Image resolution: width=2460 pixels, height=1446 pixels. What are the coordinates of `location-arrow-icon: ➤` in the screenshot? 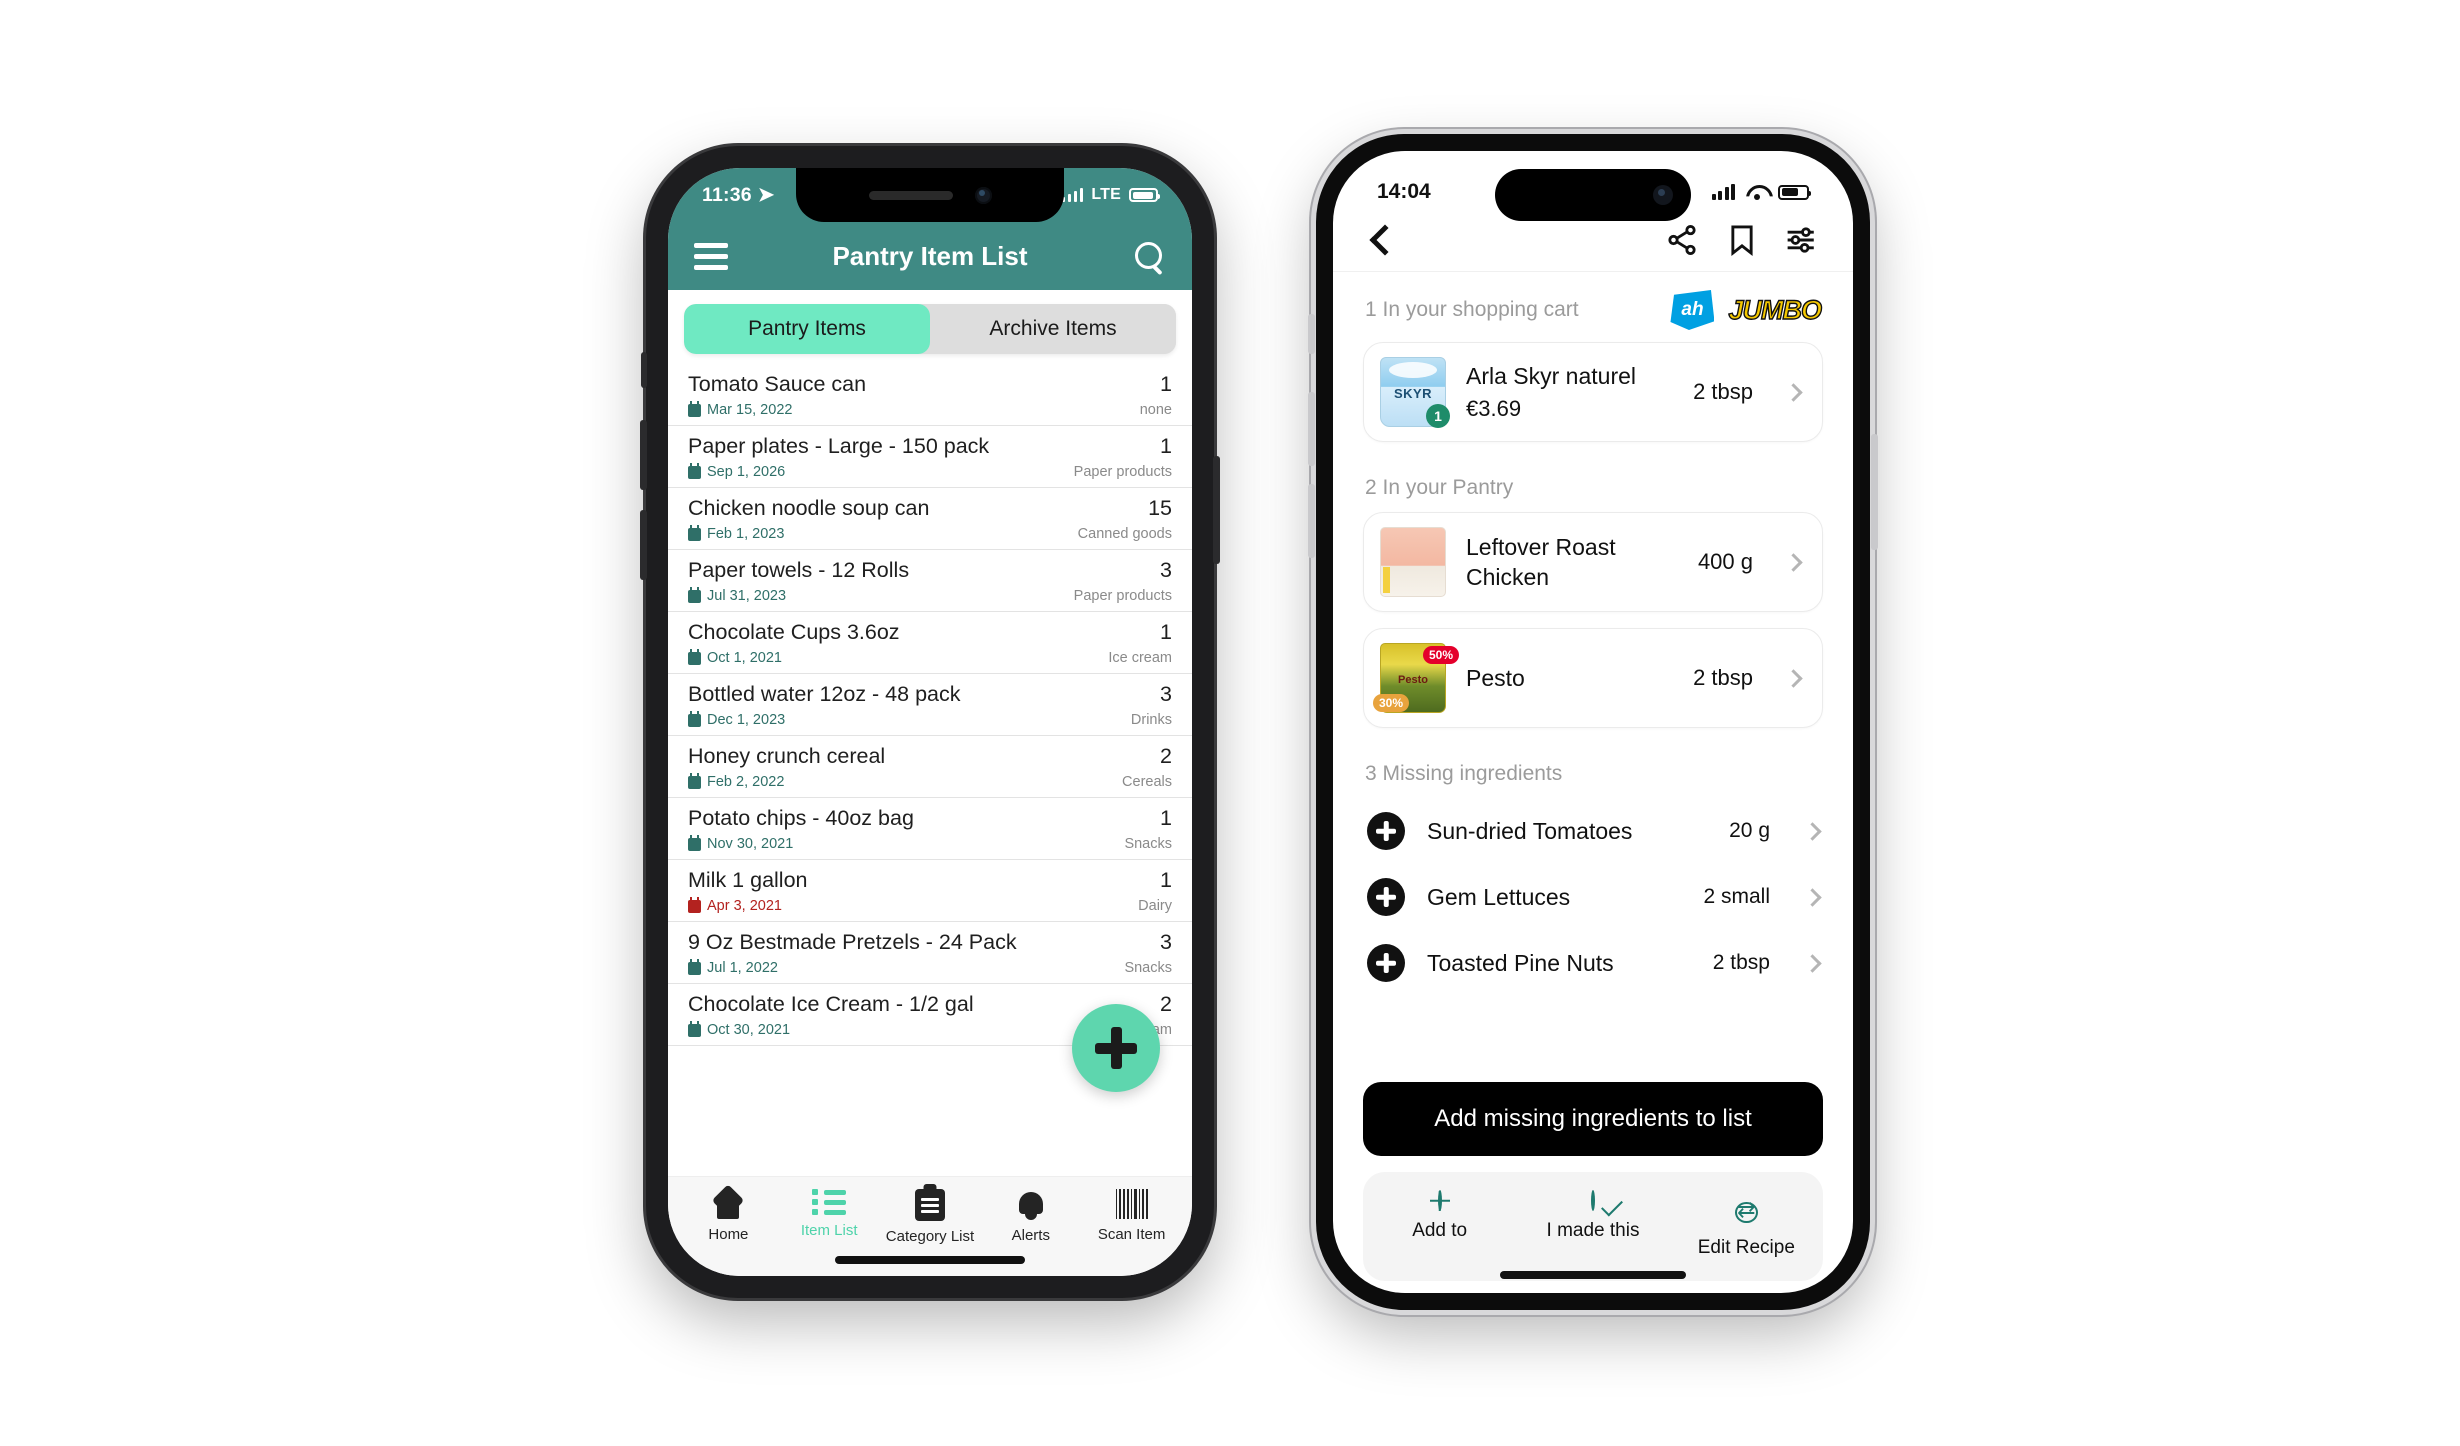 It's located at (766, 195).